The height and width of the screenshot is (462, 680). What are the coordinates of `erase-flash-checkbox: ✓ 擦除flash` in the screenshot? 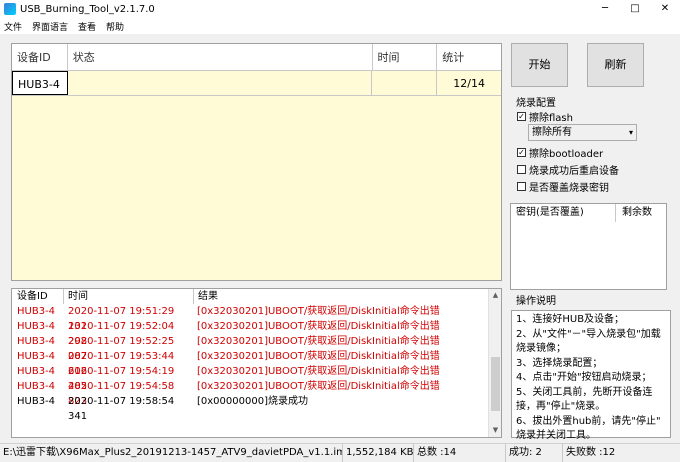 It's located at (545, 116).